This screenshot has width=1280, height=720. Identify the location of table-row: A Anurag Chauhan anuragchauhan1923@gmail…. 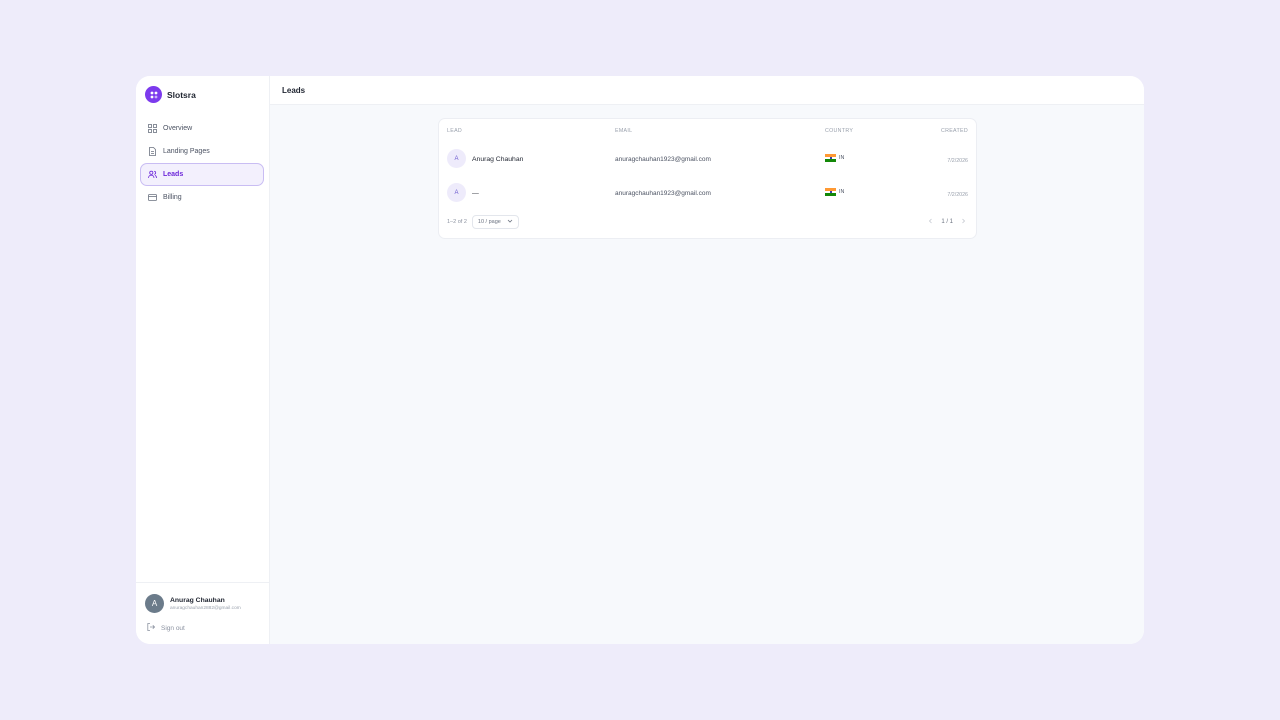
(707, 160).